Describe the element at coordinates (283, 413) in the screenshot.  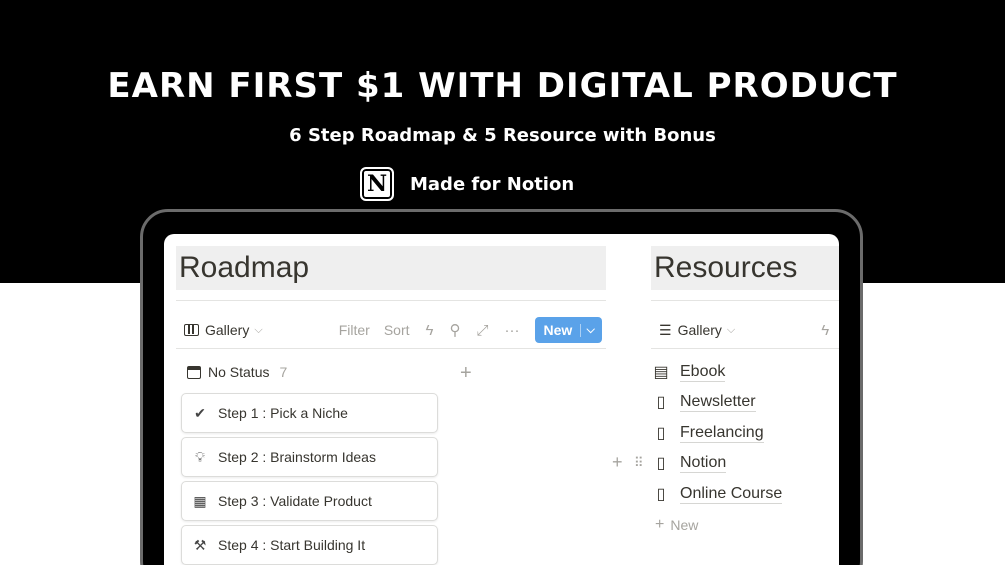
I see `card-label: Step 1 : Pick a Niche` at that location.